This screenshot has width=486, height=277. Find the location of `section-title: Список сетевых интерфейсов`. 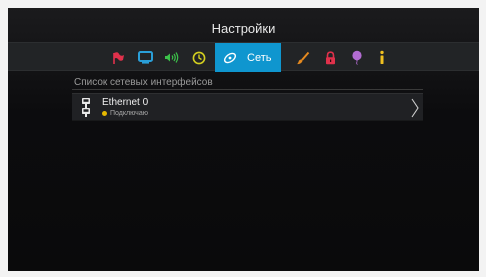

section-title: Список сетевых интерфейсов is located at coordinates (143, 82).